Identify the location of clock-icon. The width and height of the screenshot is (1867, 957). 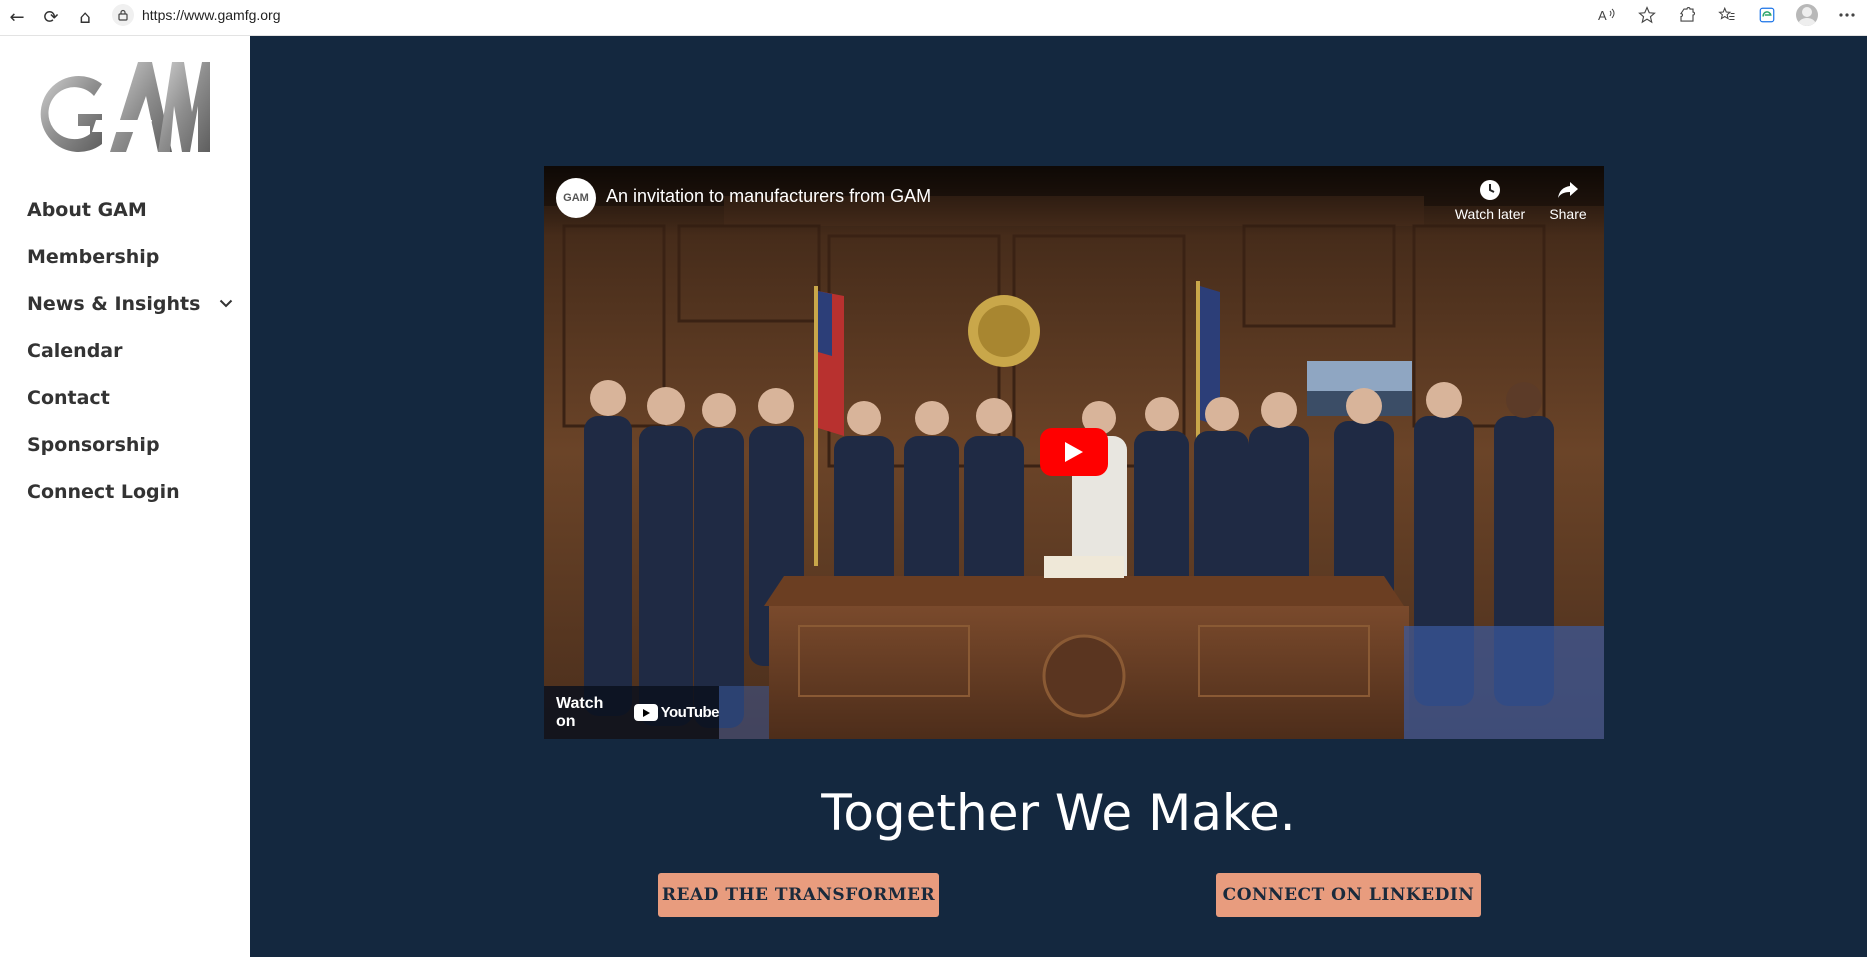
(1490, 190).